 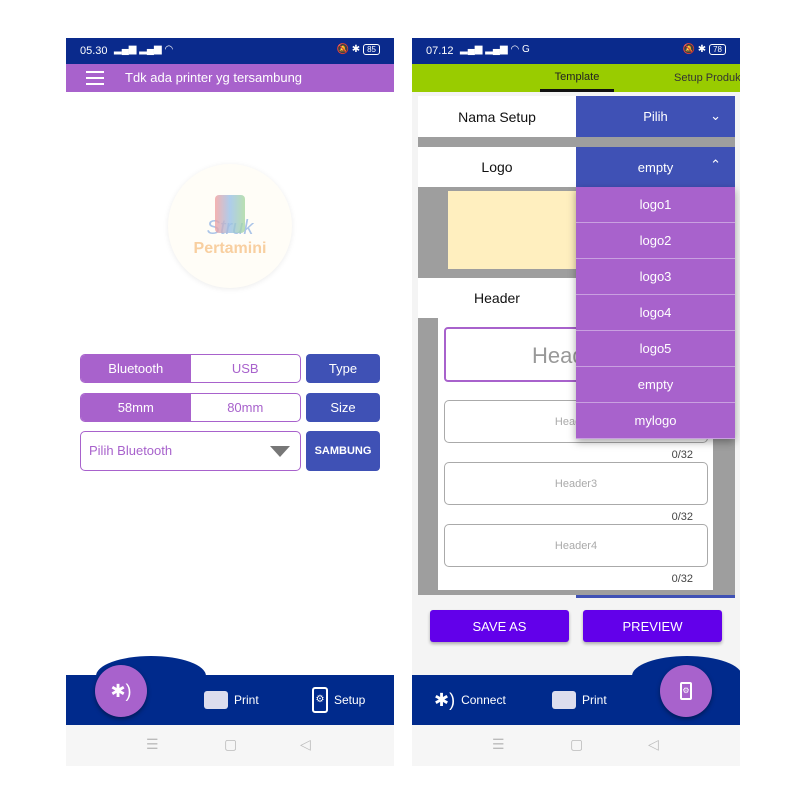 I want to click on header4-counter: 0/32, so click(x=682, y=579).